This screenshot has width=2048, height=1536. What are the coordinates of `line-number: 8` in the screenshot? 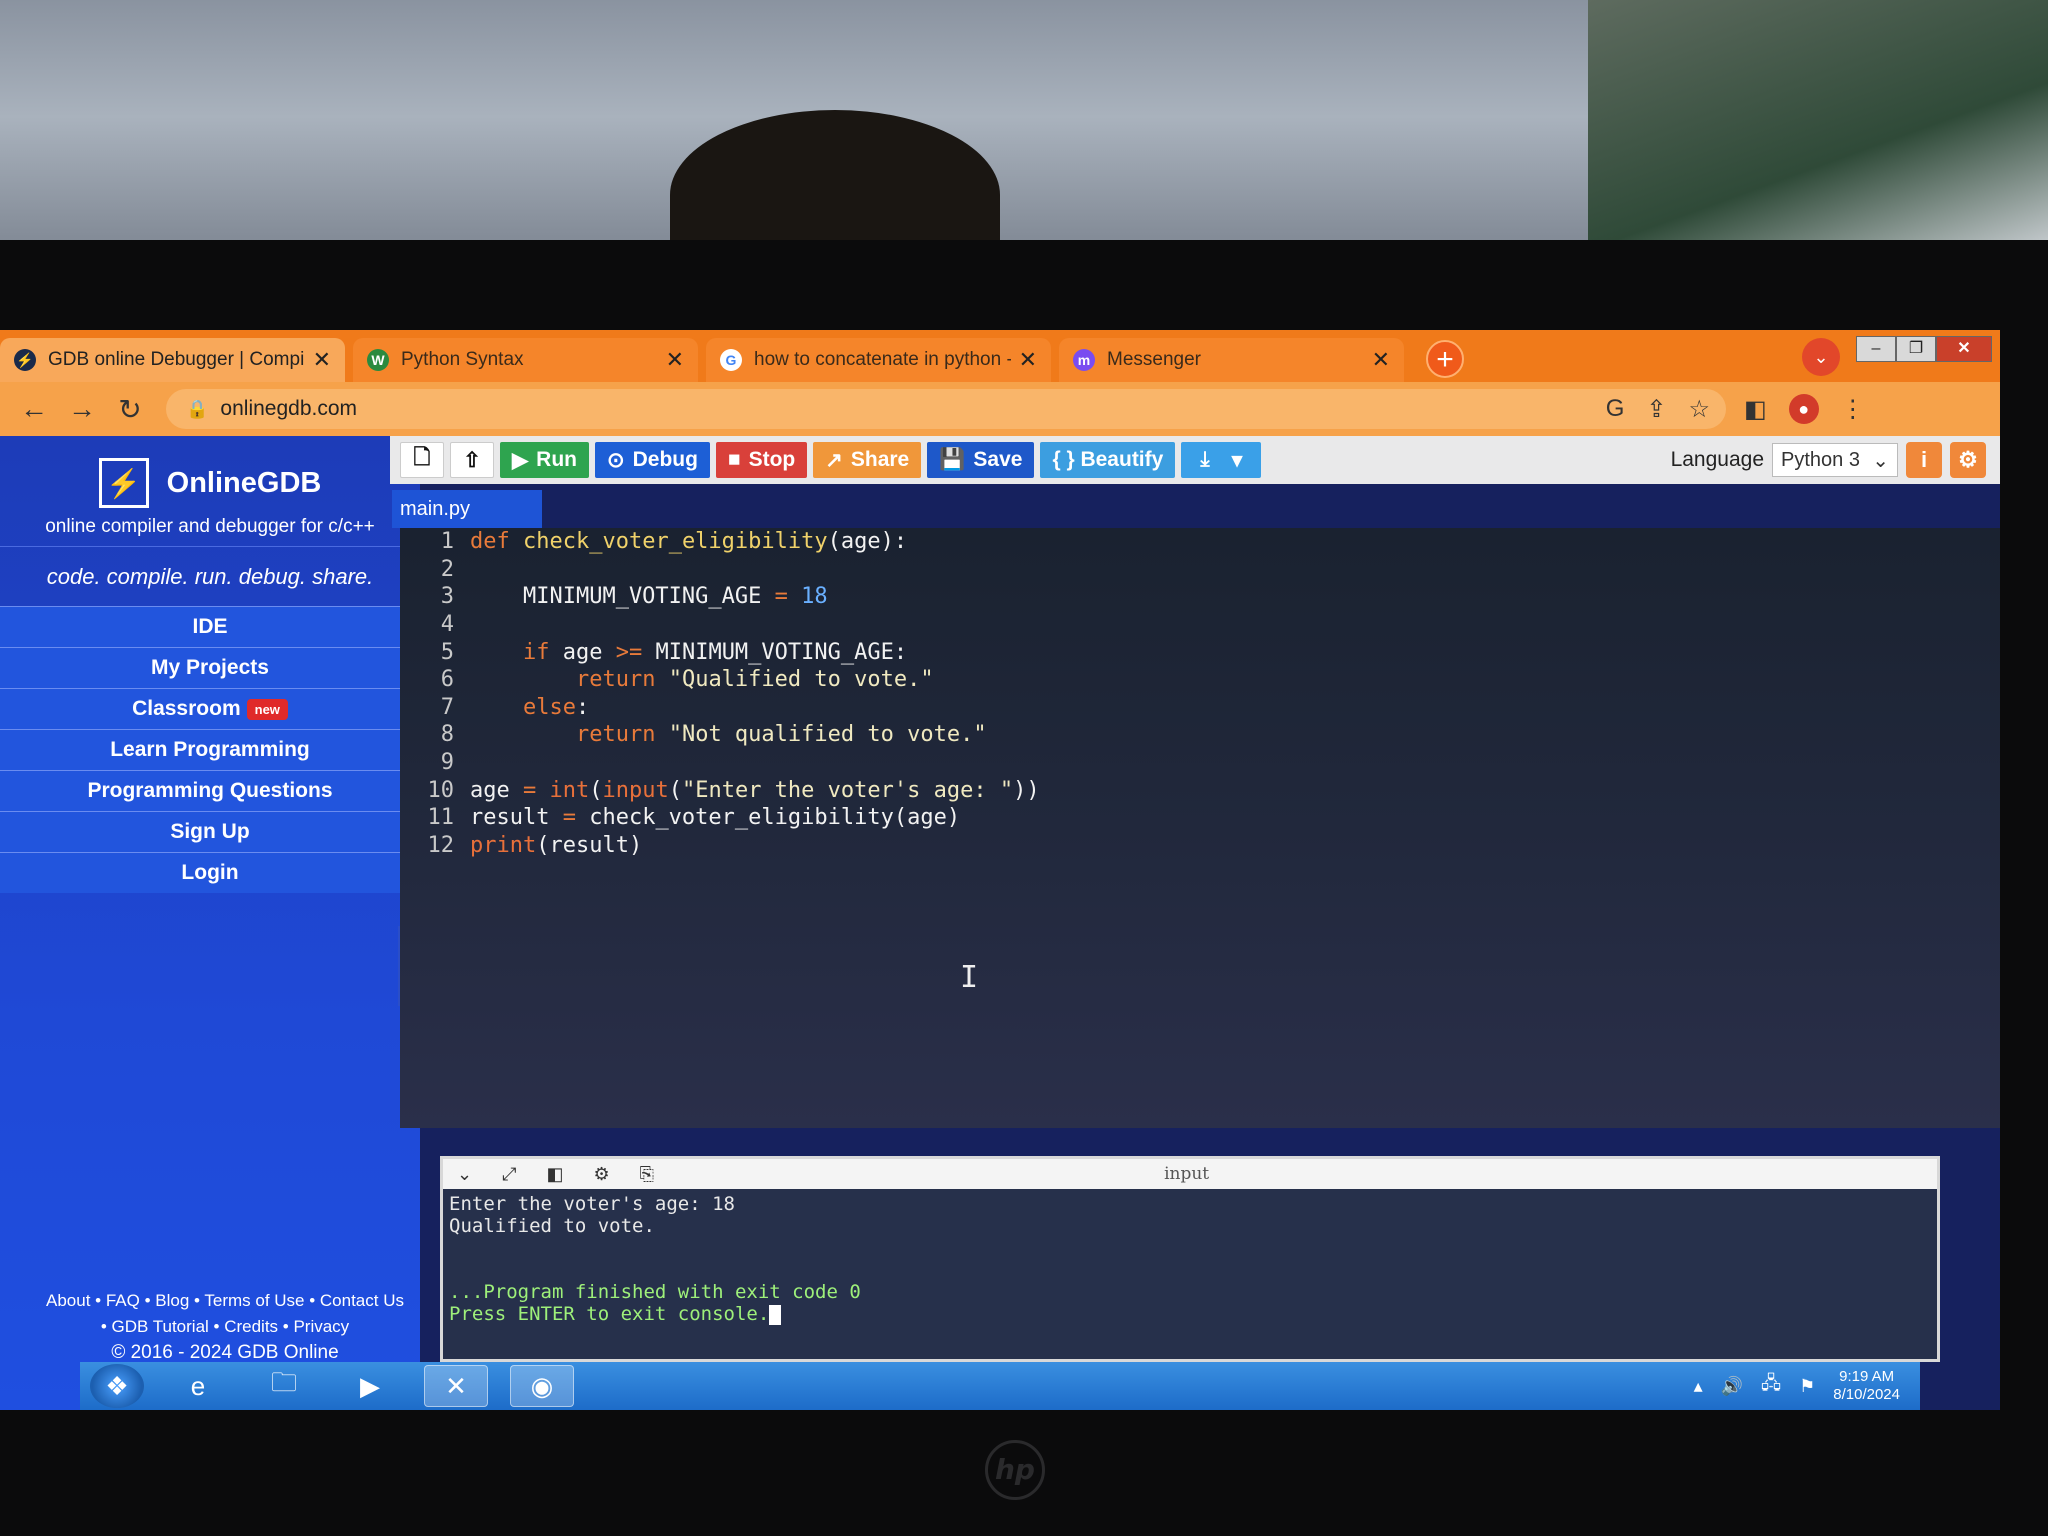 It's located at (447, 735).